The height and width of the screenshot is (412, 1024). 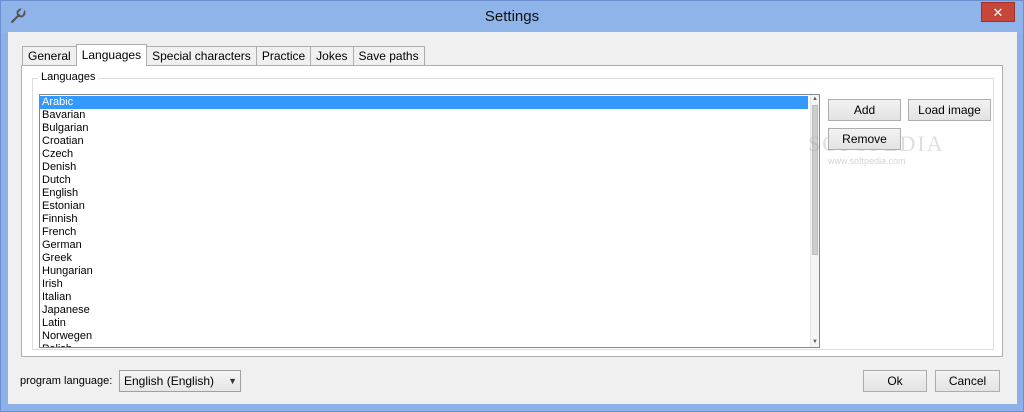 I want to click on close-button: ✕, so click(x=998, y=12).